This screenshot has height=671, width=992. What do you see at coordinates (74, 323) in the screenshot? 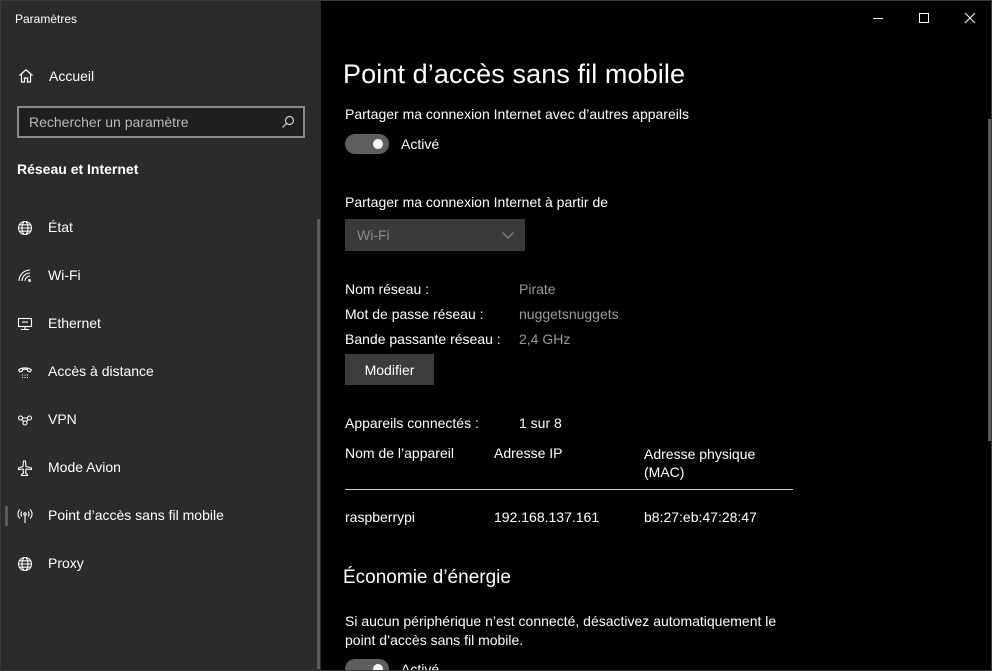
I see `sidebar-item-label: Ethernet` at bounding box center [74, 323].